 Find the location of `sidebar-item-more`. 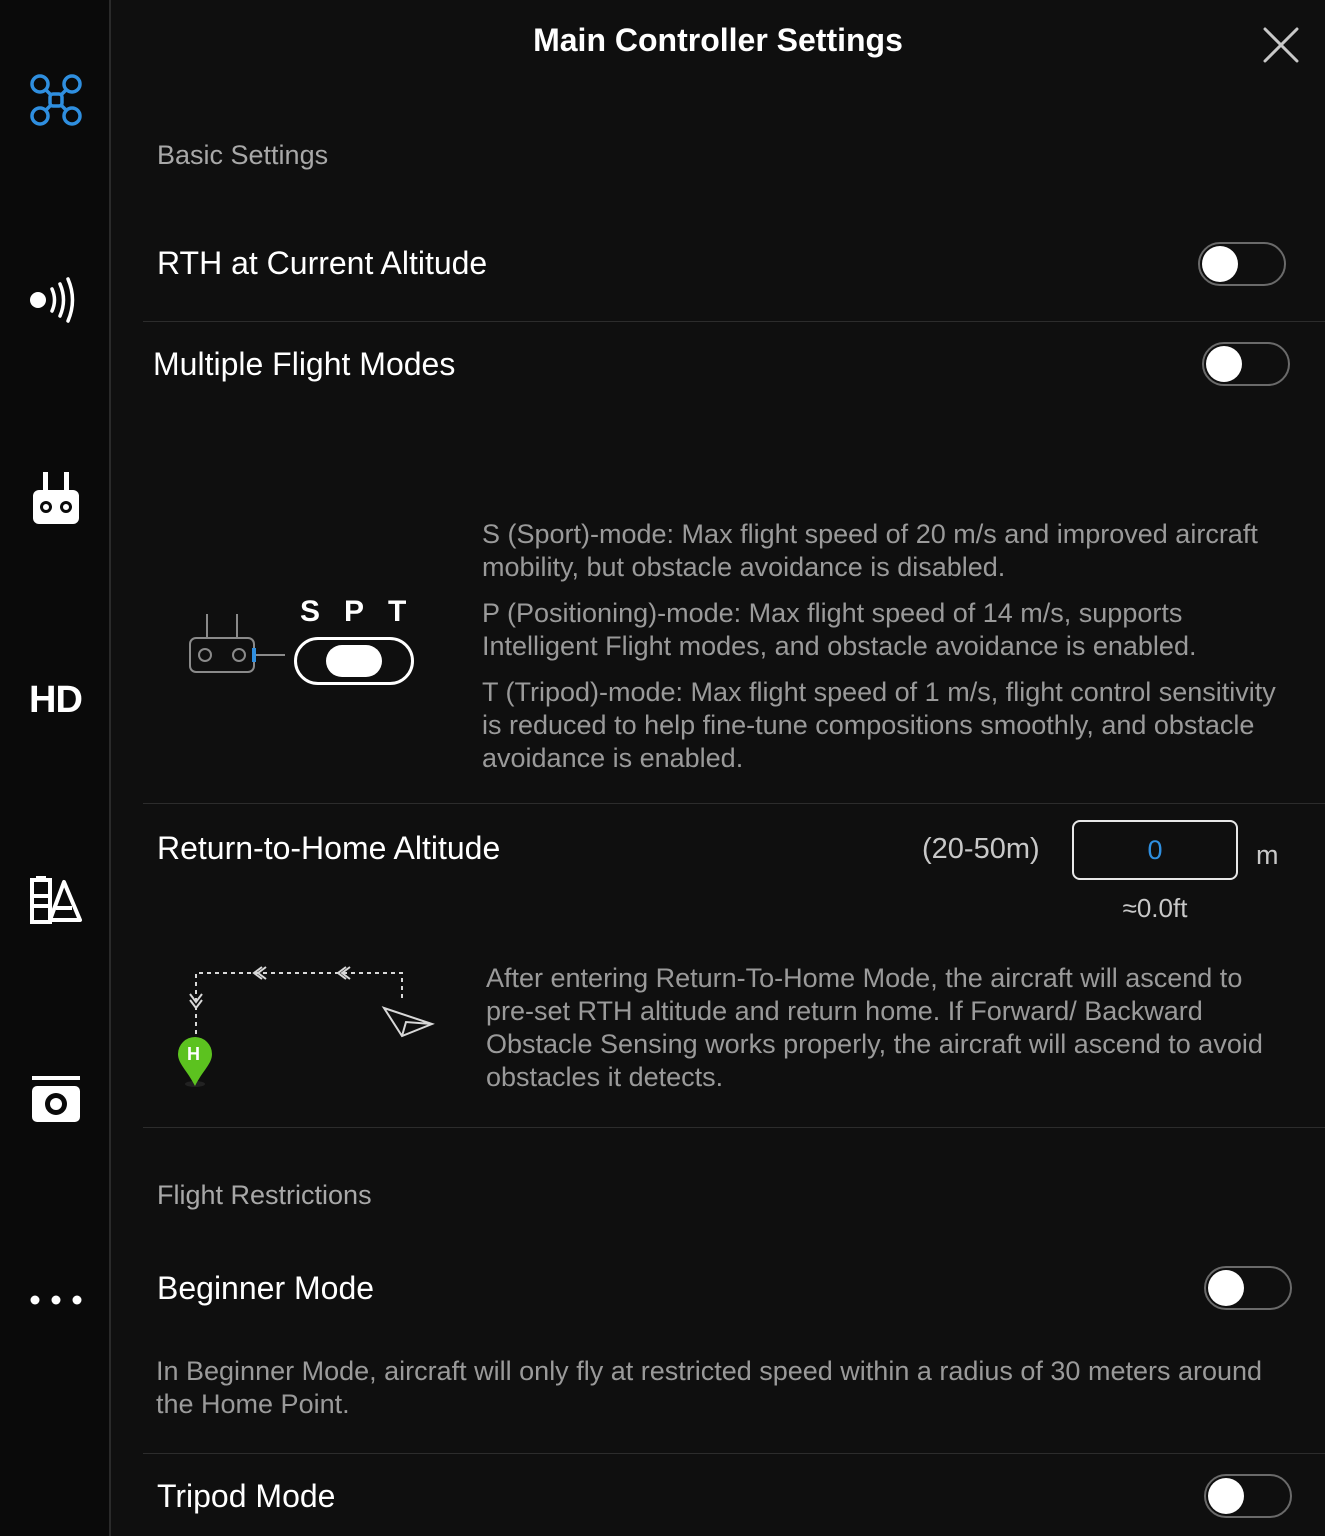

sidebar-item-more is located at coordinates (55, 1300).